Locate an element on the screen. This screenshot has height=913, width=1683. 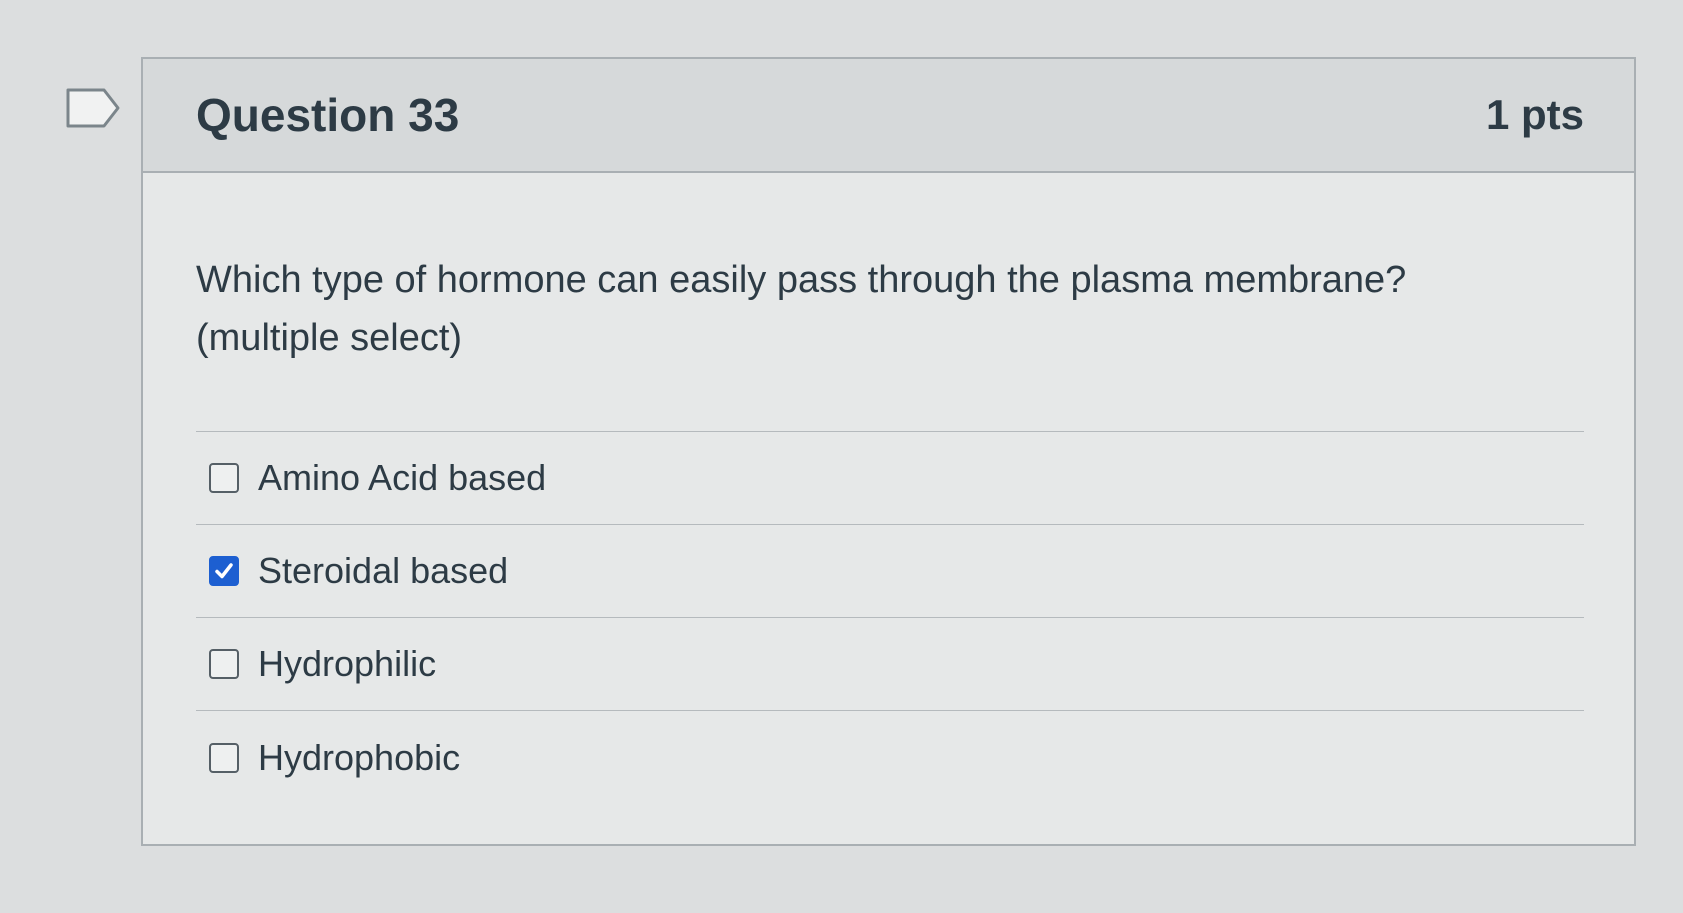
answer-option: Steroidal based is located at coordinates (890, 571).